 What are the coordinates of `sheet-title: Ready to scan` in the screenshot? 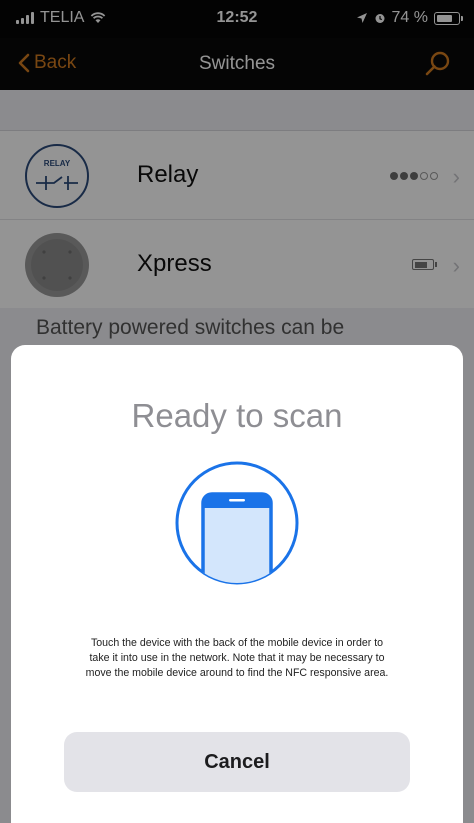 It's located at (237, 415).